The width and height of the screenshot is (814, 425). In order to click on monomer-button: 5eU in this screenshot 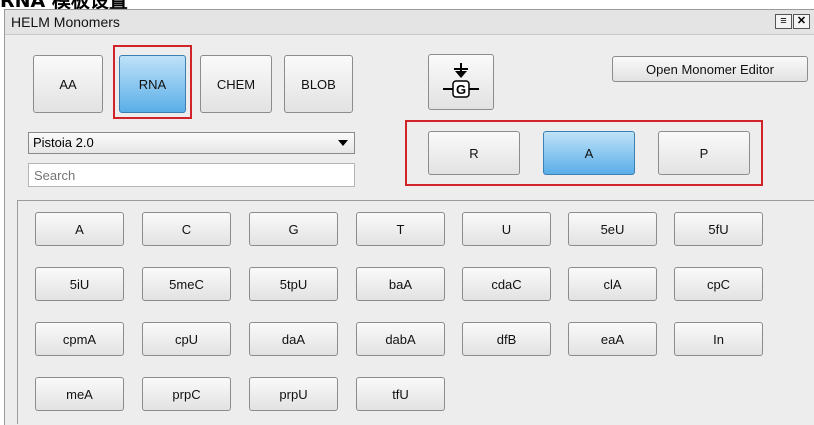, I will do `click(612, 229)`.